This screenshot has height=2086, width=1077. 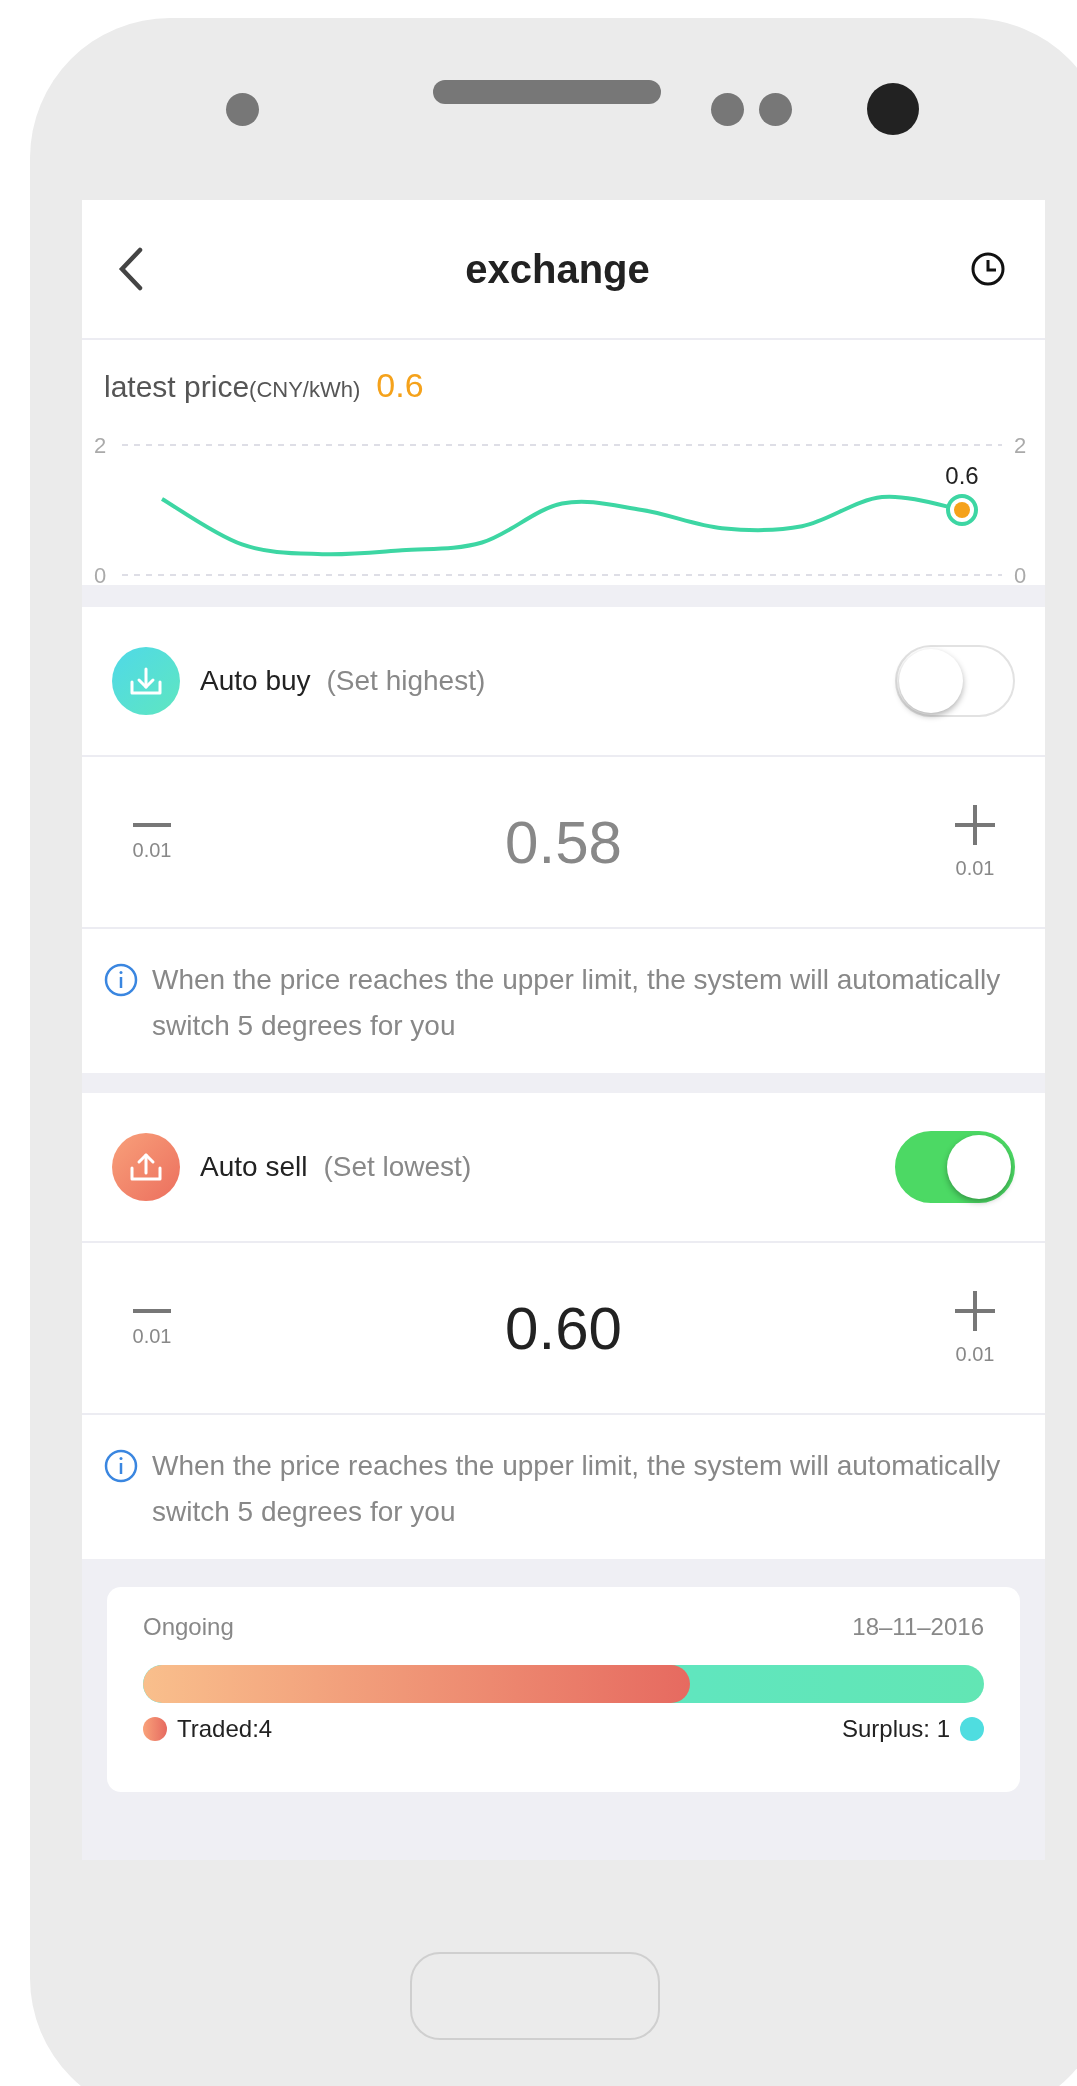 I want to click on status-label: Ongoing, so click(x=188, y=1627).